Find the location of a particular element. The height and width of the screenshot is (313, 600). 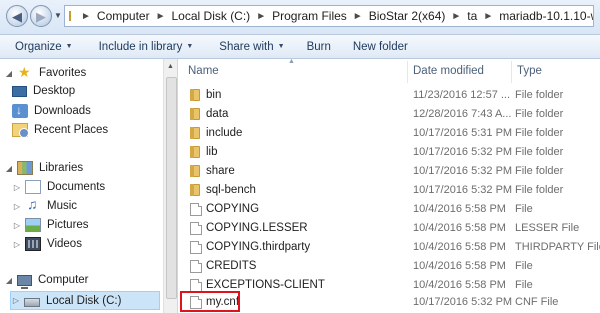

burn-label: Burn is located at coordinates (318, 46).